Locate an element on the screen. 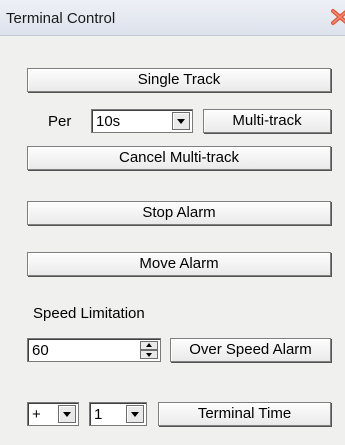 Image resolution: width=345 pixels, height=445 pixels. multi-track-button: Multi-track is located at coordinates (267, 121).